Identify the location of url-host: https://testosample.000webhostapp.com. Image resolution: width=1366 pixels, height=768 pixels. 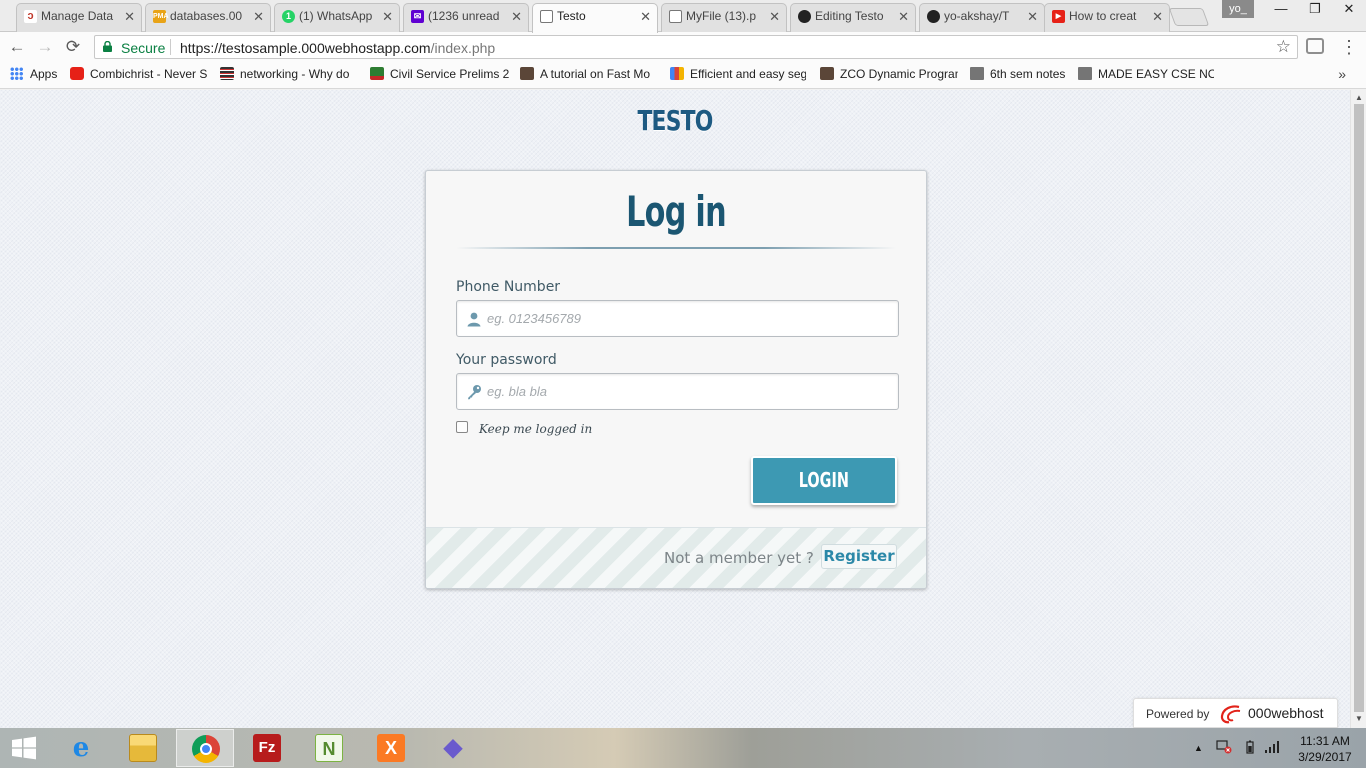
(305, 48).